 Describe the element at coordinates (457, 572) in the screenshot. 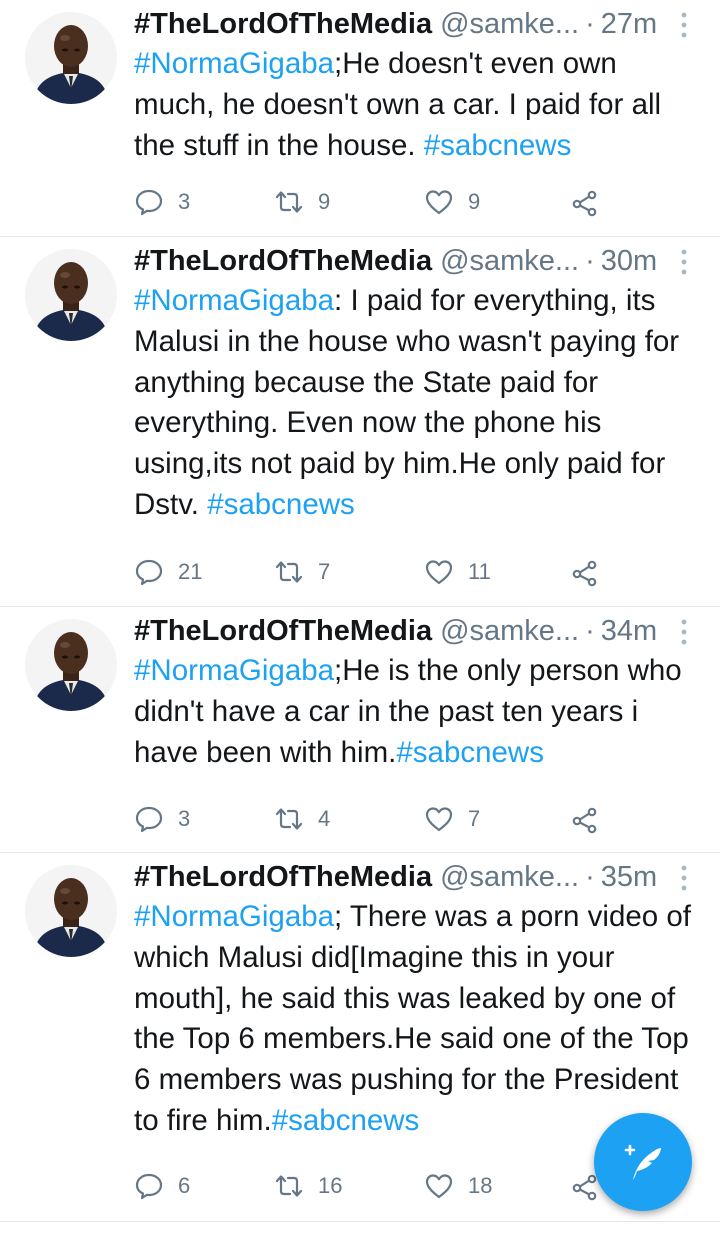

I see `like-button: 11` at that location.